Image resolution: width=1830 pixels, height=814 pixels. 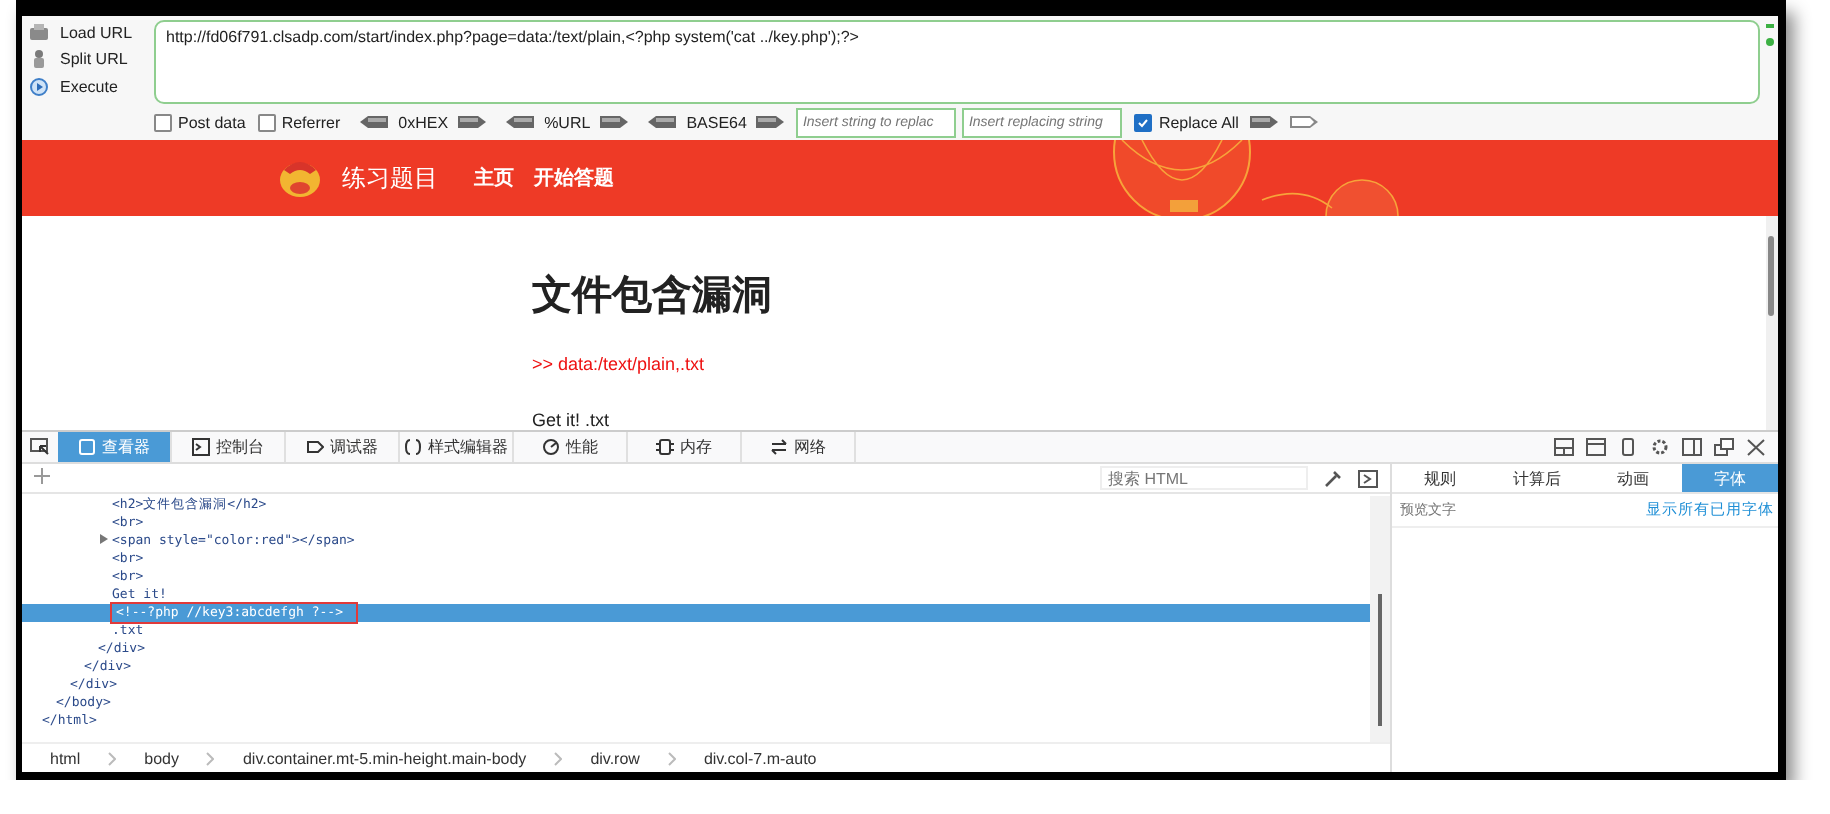 I want to click on minus-icon, so click(x=1769, y=26).